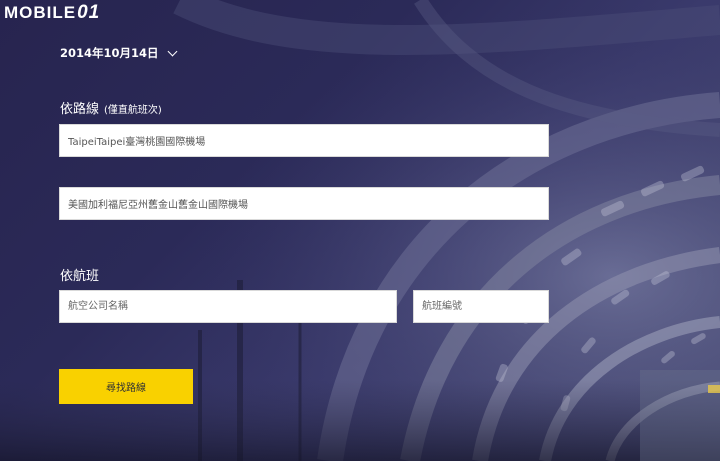  Describe the element at coordinates (172, 51) in the screenshot. I see `chevron-down-icon` at that location.